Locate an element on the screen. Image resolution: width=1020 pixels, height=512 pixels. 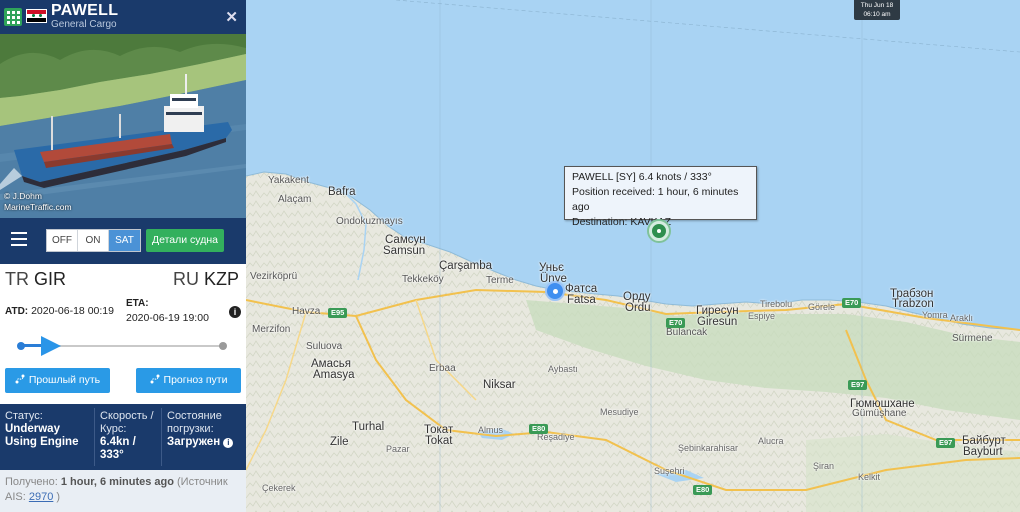
progress-arrow-icon is located at coordinates (50, 346).